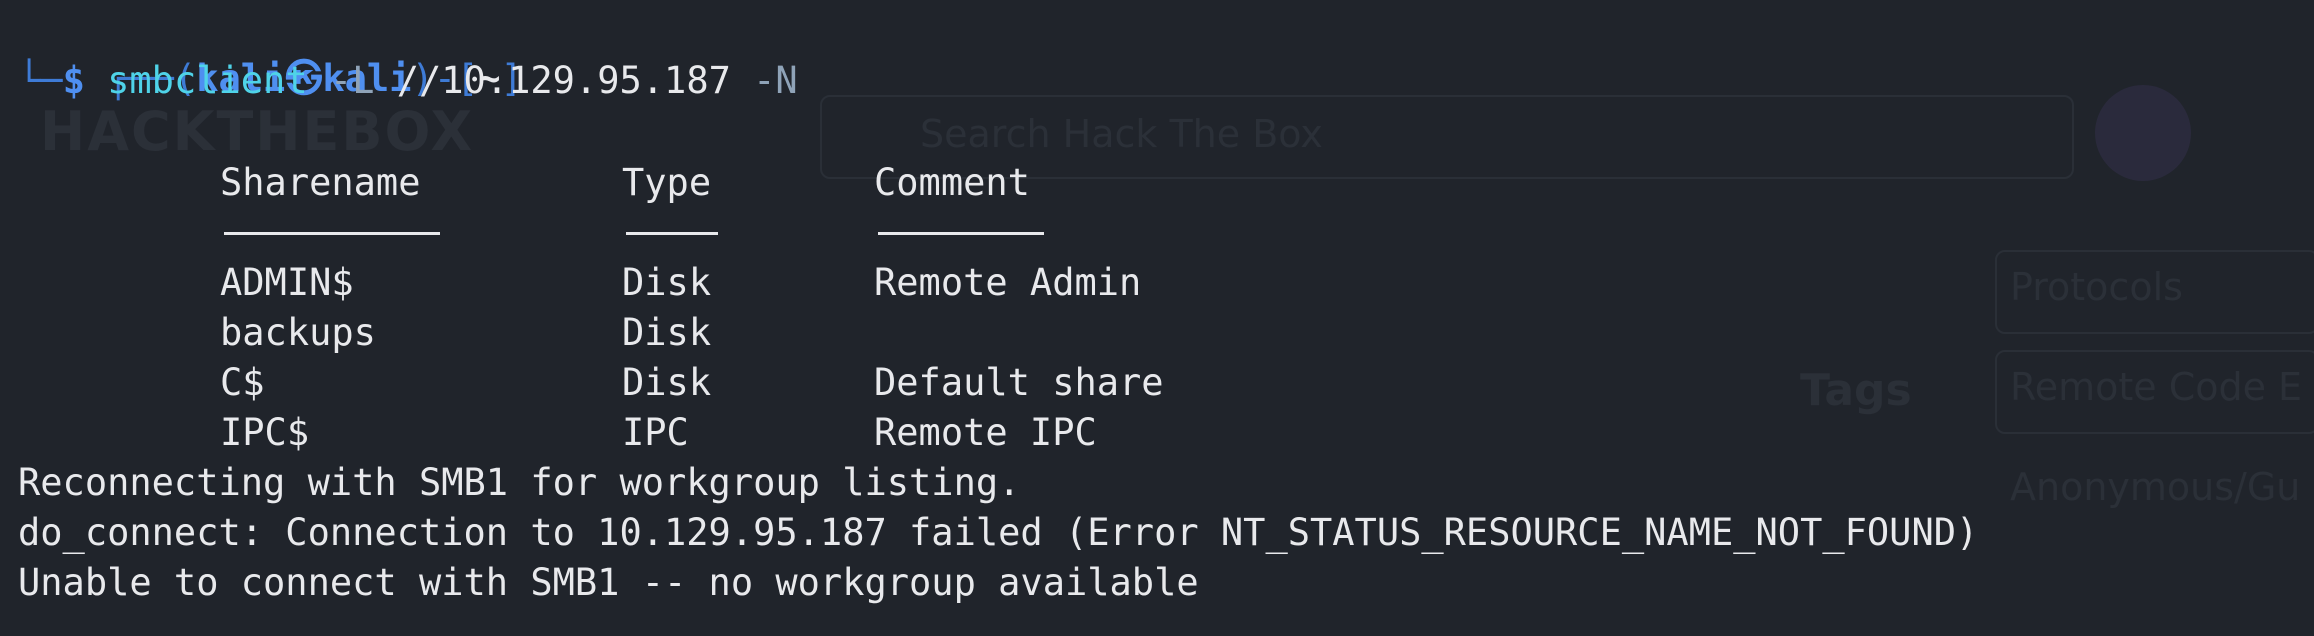 The image size is (2314, 636). Describe the element at coordinates (2156, 387) in the screenshot. I see `background-rce-text: Remote Code E` at that location.